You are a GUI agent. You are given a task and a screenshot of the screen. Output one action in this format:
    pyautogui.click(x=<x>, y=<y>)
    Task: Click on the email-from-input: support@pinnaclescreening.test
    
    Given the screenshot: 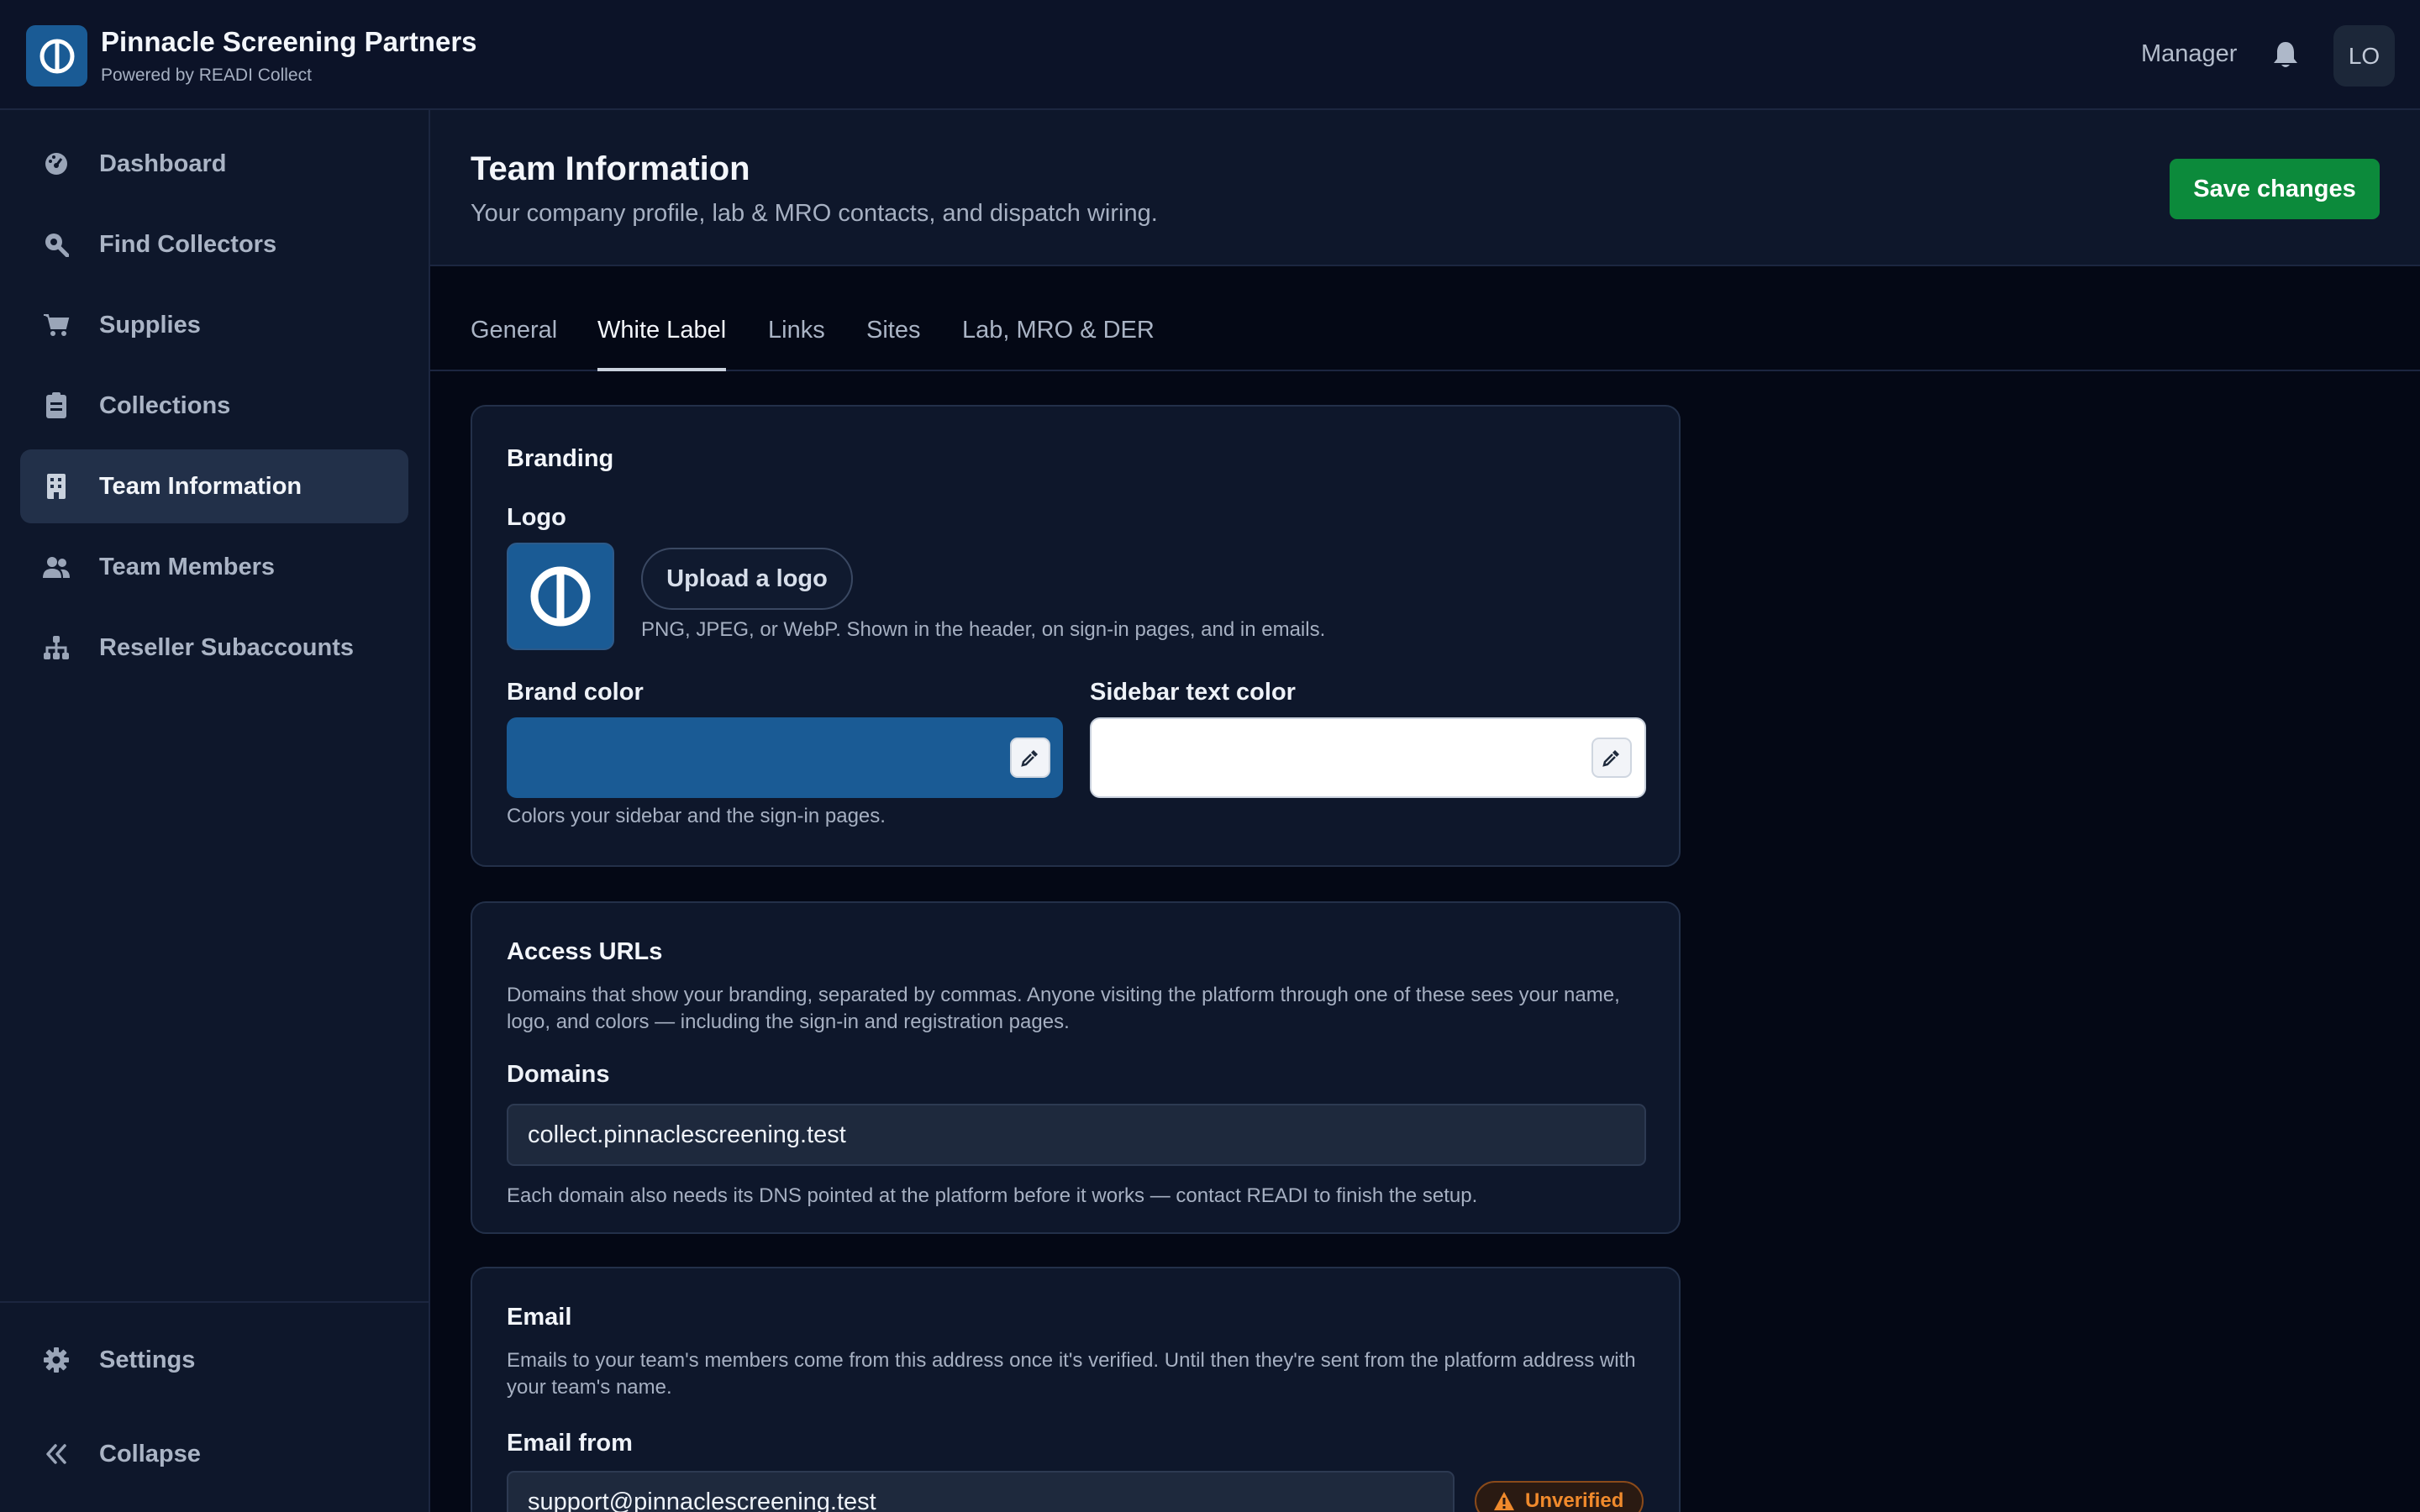 What is the action you would take?
    pyautogui.click(x=981, y=1491)
    